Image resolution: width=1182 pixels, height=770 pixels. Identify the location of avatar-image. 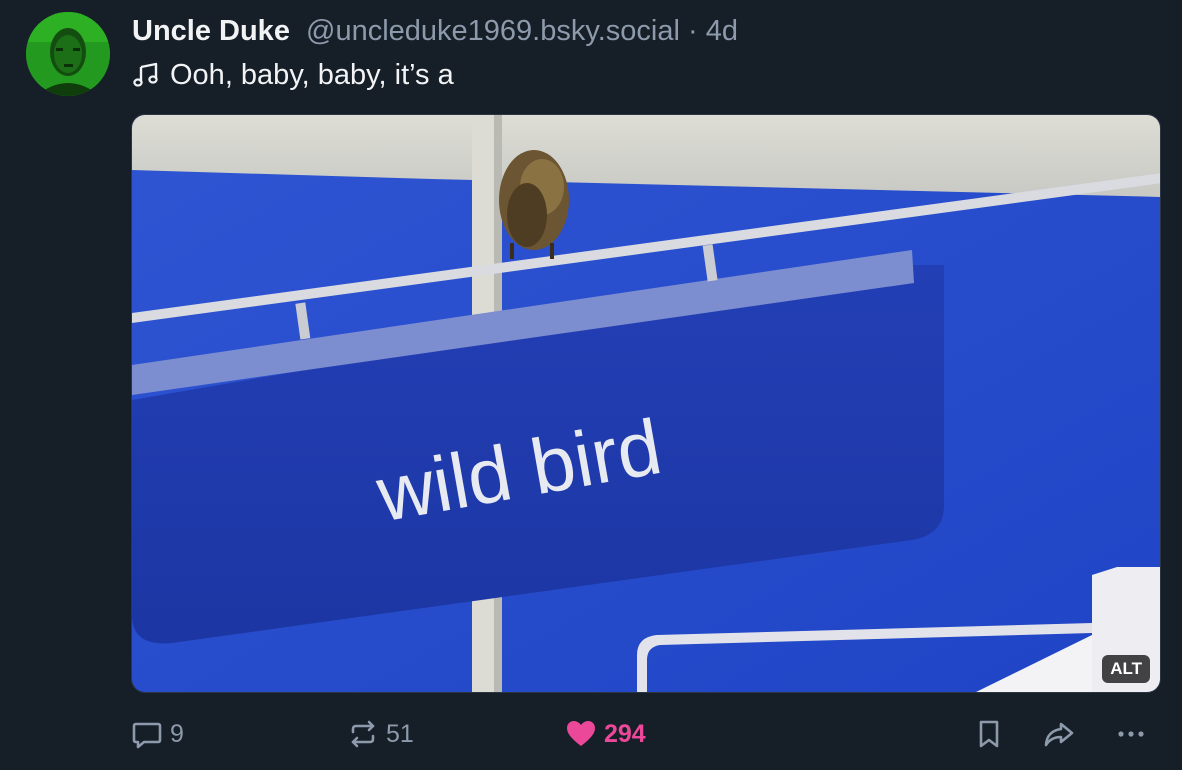
(68, 54).